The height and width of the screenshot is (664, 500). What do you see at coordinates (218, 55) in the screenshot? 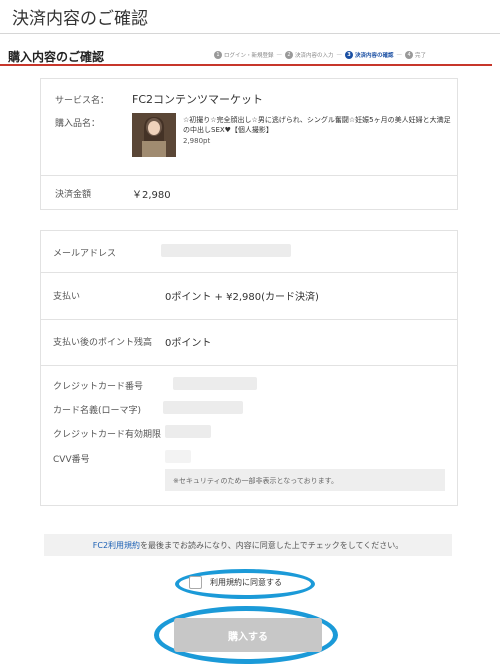
I see `step-number: 1` at bounding box center [218, 55].